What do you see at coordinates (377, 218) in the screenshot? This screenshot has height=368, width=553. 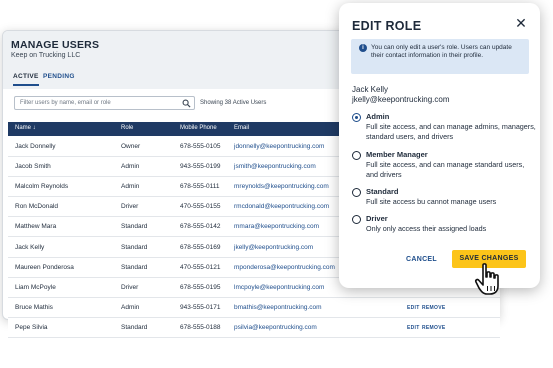 I see `role-title-driver: Driver` at bounding box center [377, 218].